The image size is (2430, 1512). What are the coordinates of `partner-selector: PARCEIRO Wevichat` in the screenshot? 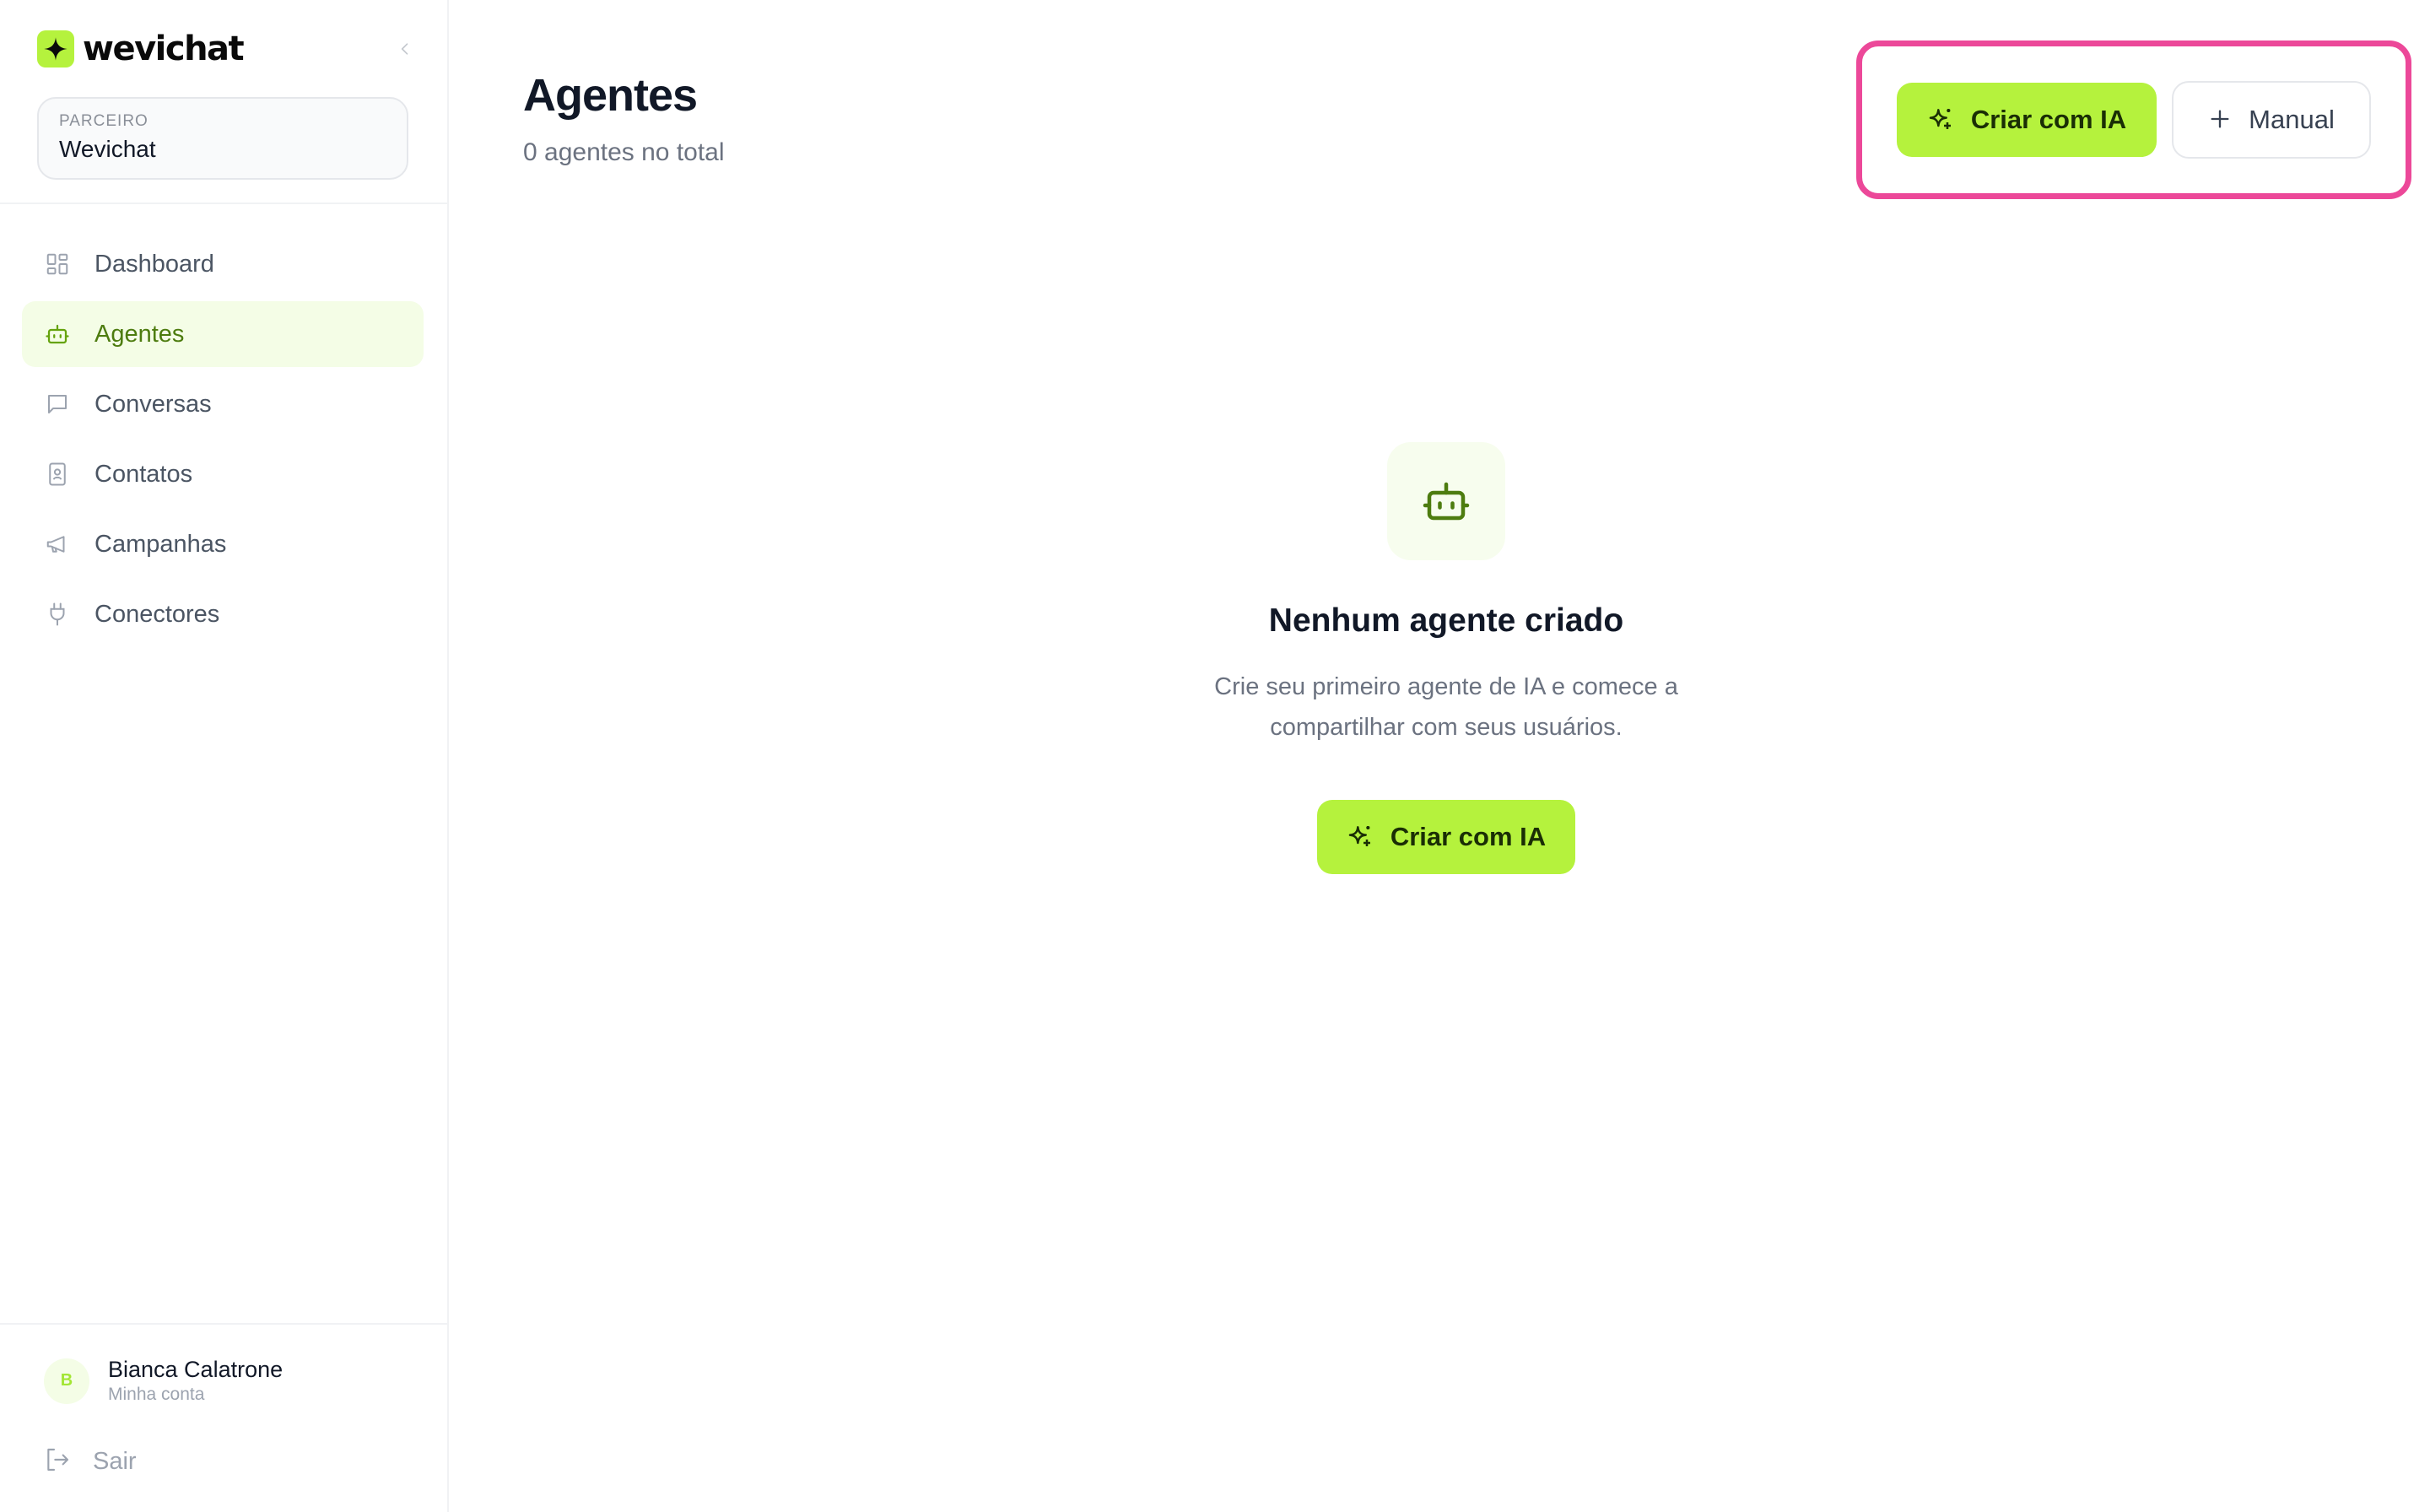 It's located at (222, 138).